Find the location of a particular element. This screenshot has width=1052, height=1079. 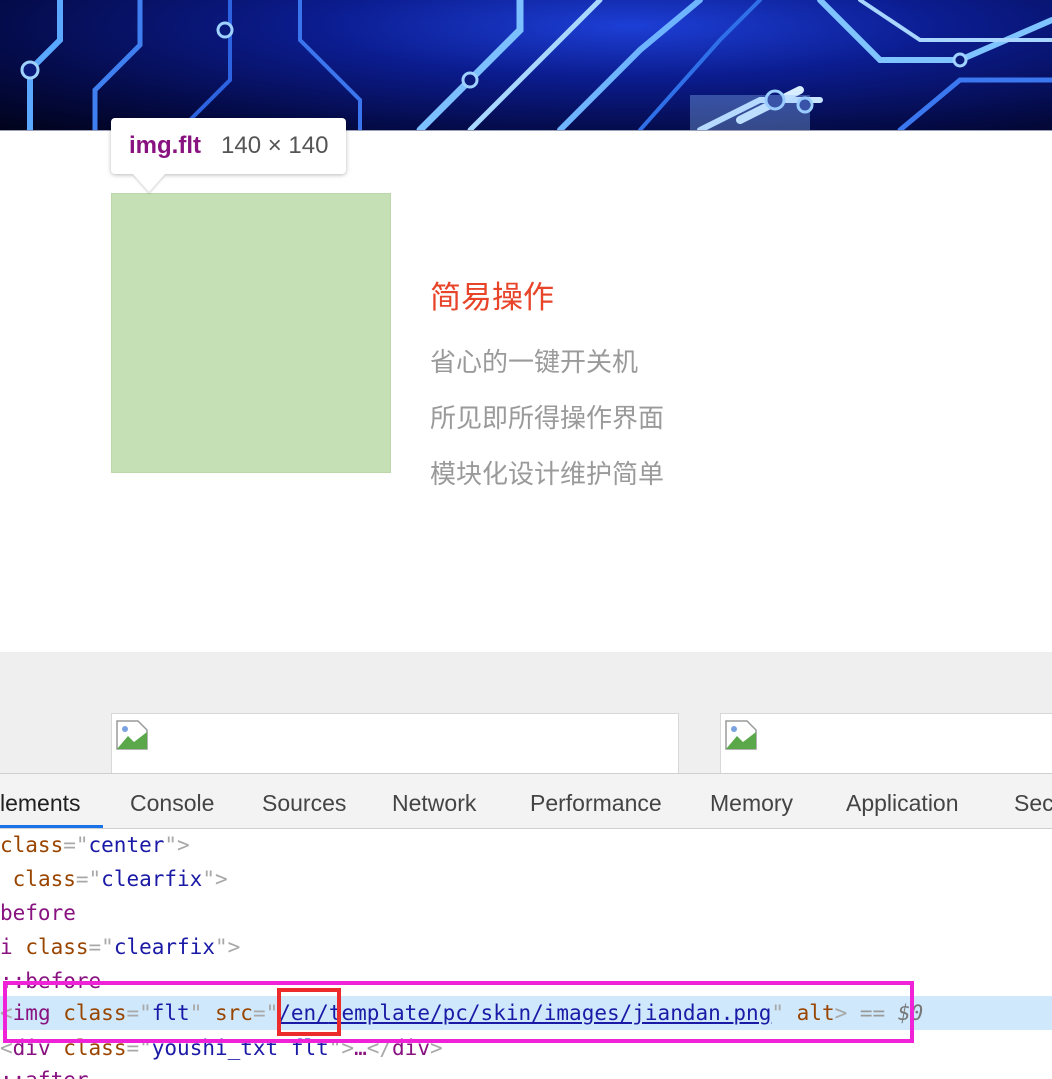

tab-performance: Performance is located at coordinates (596, 801).